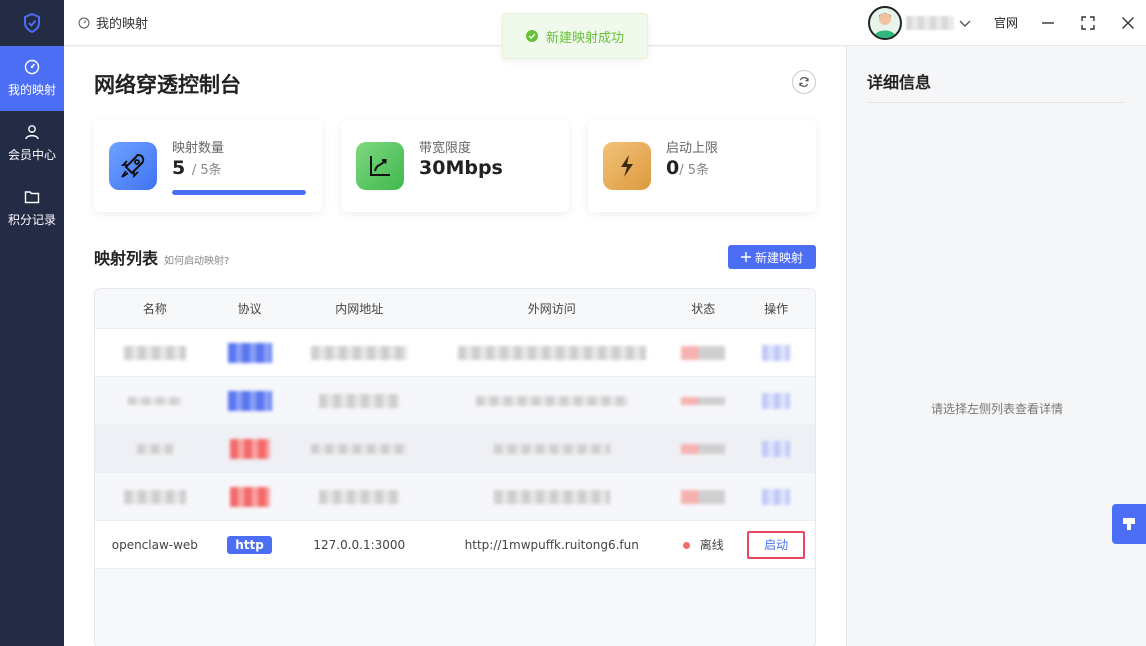 This screenshot has height=646, width=1146. What do you see at coordinates (778, 257) in the screenshot?
I see `new-mapping-label: 新建映射` at bounding box center [778, 257].